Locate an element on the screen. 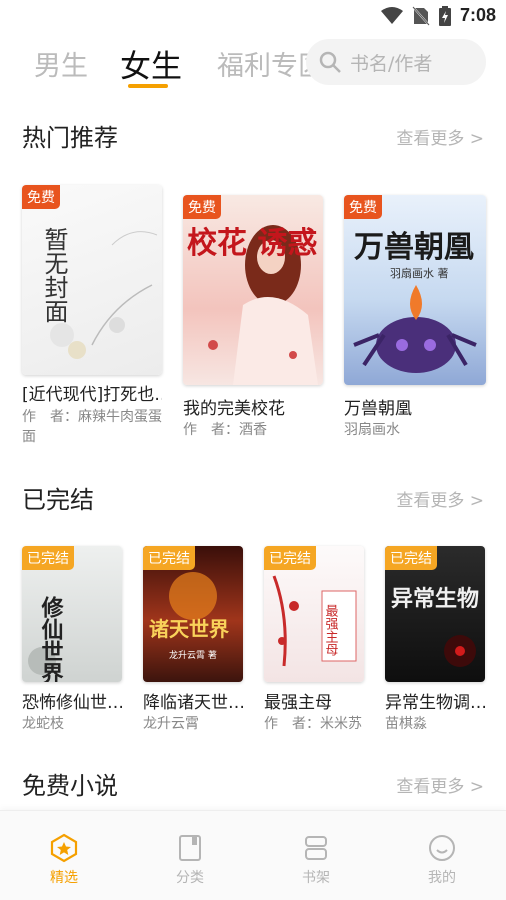 The height and width of the screenshot is (900, 506). book-cover: 暂无封面 免费 is located at coordinates (92, 280).